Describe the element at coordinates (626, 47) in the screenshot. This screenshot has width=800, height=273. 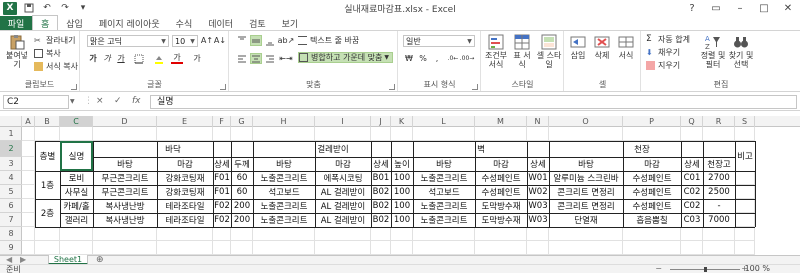
I see `format-cells-button: 서식` at that location.